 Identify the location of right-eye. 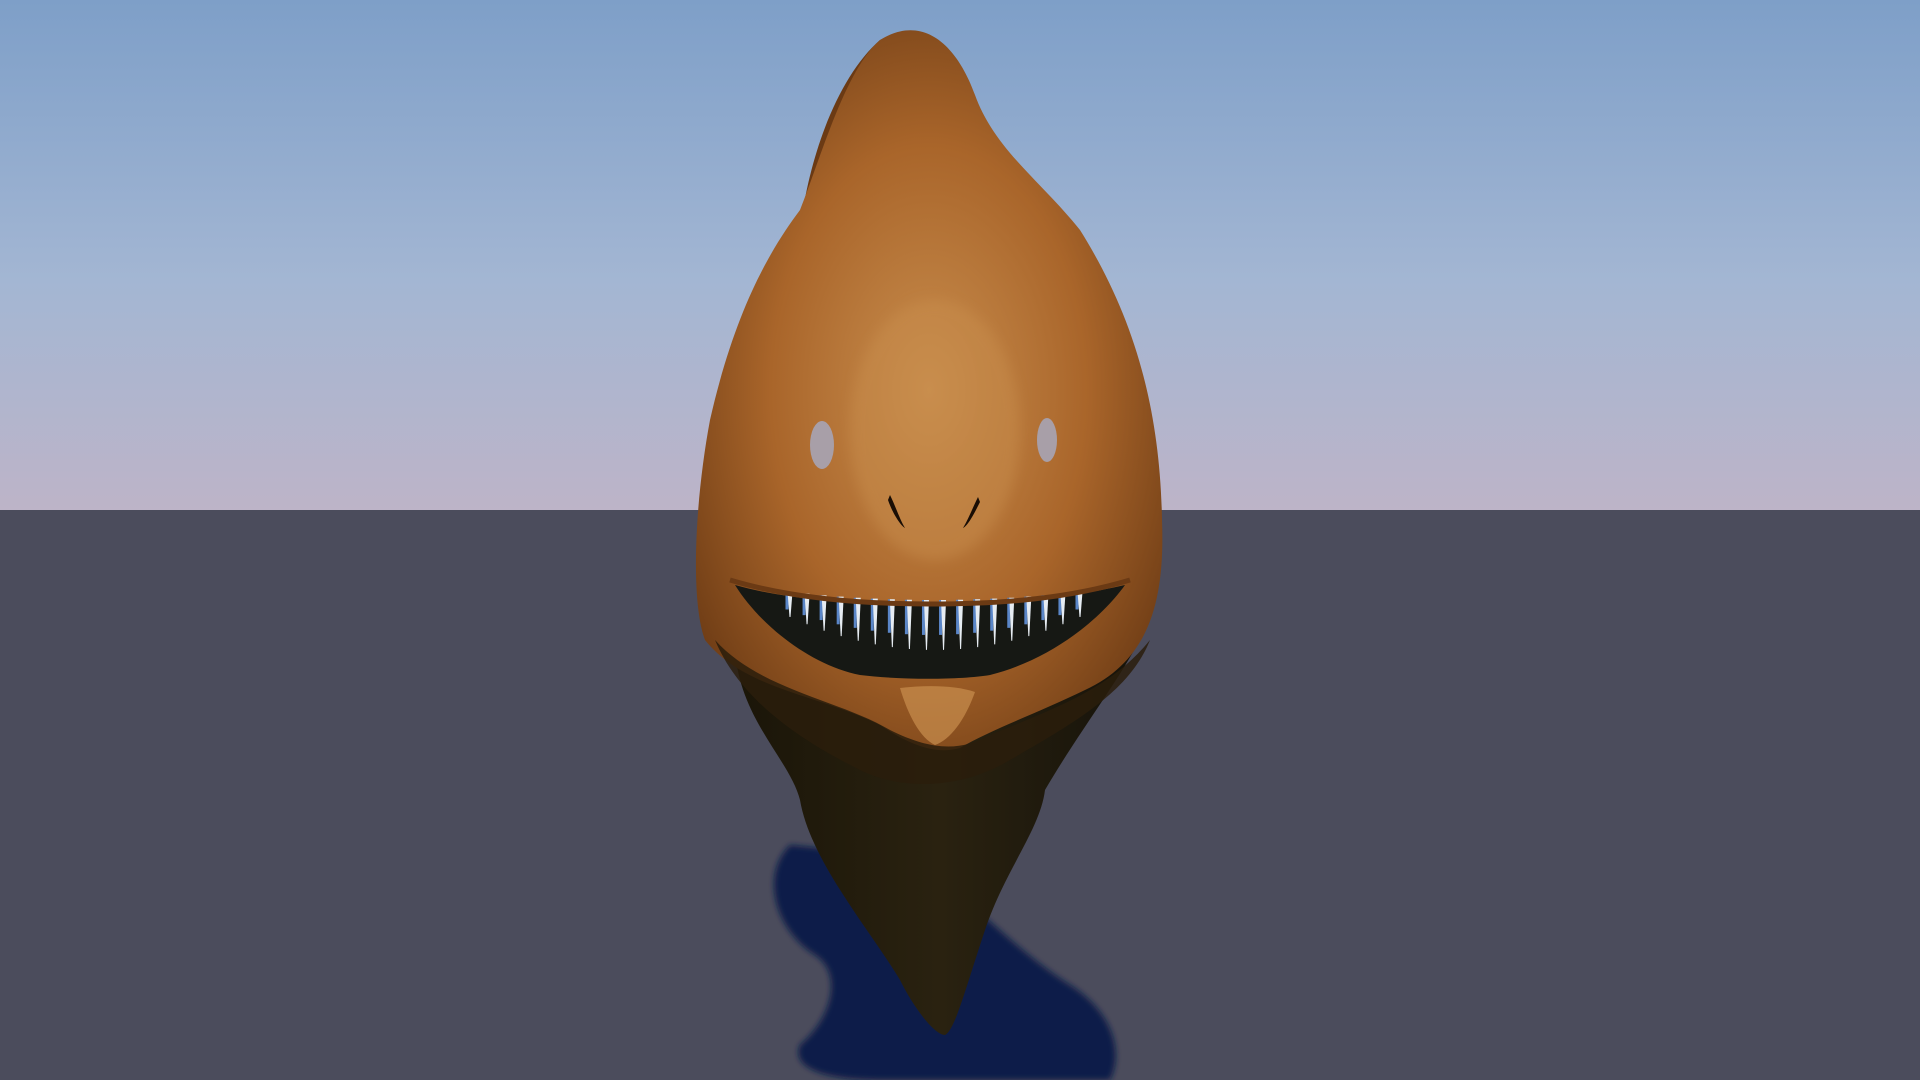
(1047, 440).